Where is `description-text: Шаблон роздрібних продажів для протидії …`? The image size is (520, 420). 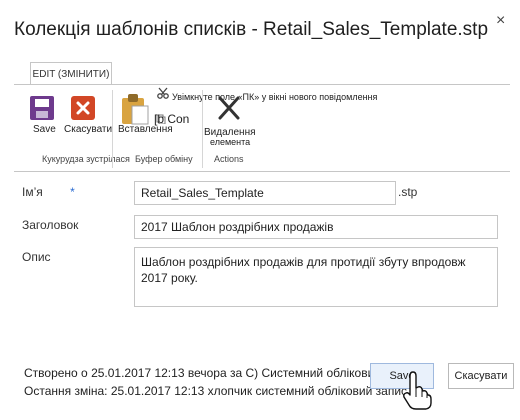 description-text: Шаблон роздрібних продажів для протидії … is located at coordinates (303, 270).